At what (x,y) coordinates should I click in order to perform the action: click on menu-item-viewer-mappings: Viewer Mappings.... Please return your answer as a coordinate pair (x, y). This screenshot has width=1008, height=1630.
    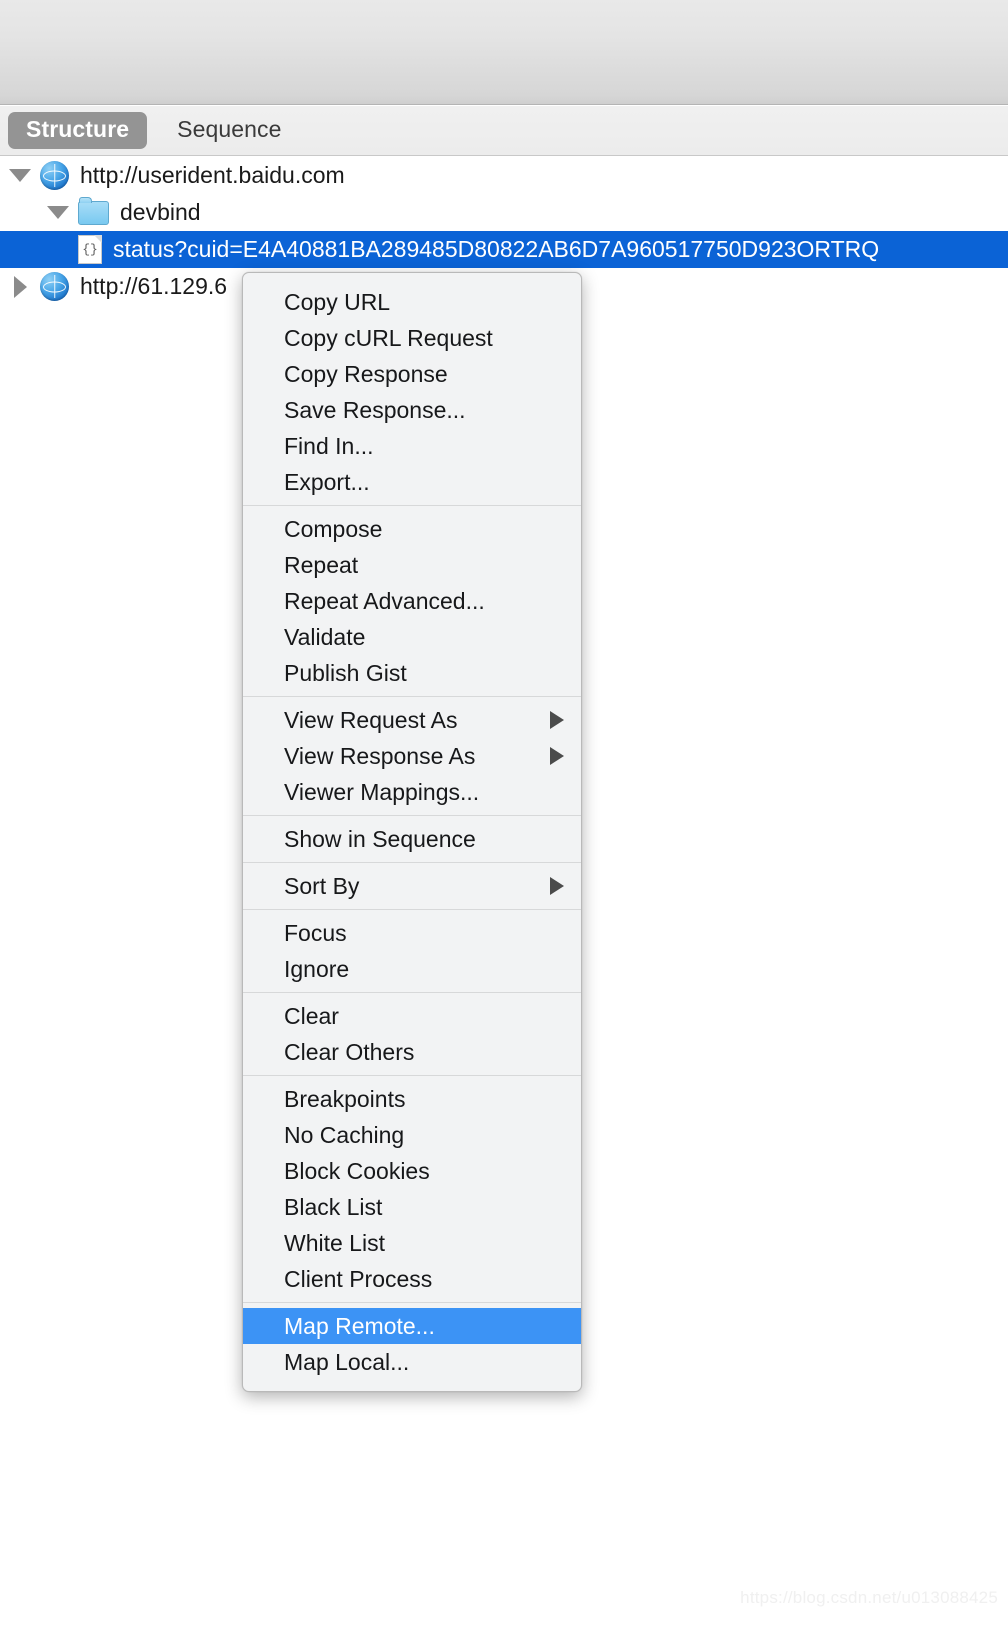
    Looking at the image, I should click on (412, 792).